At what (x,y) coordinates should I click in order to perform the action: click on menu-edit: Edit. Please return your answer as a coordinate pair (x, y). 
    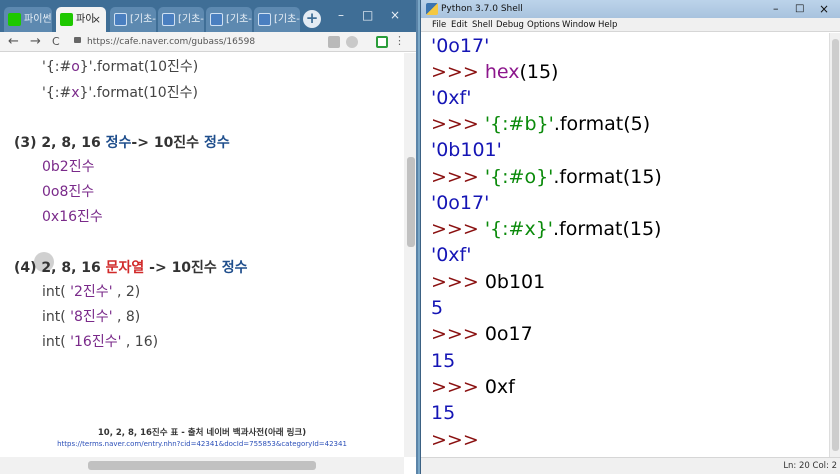
    Looking at the image, I should click on (459, 25).